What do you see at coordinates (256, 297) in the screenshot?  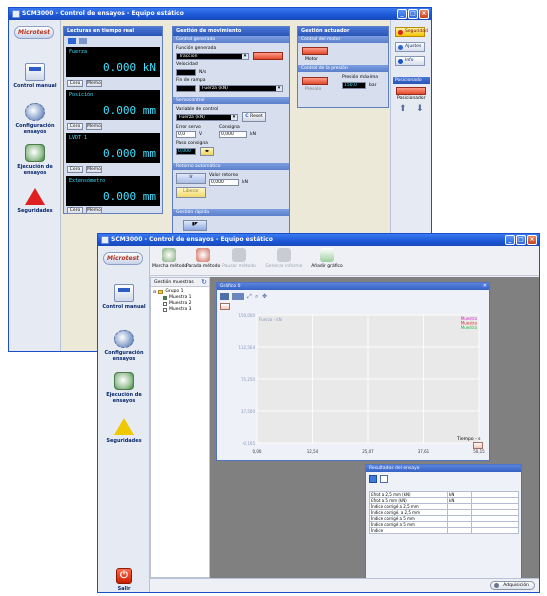 I see `zoom-icon: ⌕` at bounding box center [256, 297].